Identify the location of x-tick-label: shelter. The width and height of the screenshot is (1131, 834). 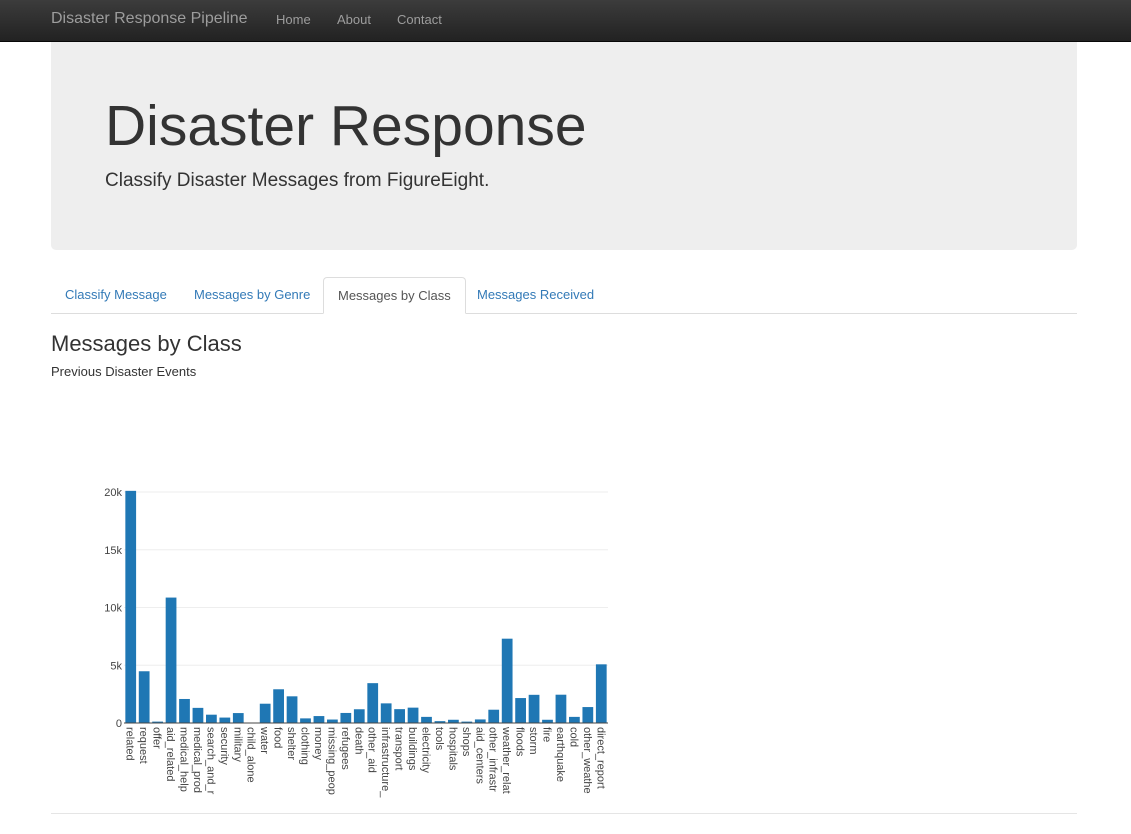
(291, 743).